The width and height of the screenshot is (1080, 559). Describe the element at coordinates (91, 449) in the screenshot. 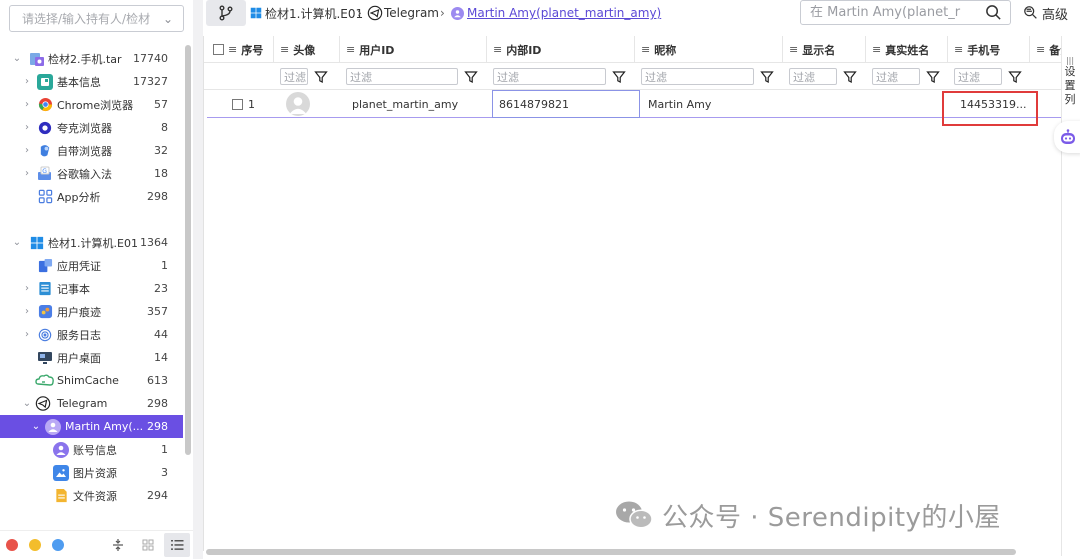

I see `tree-node-account-info: 账号信息 1` at that location.